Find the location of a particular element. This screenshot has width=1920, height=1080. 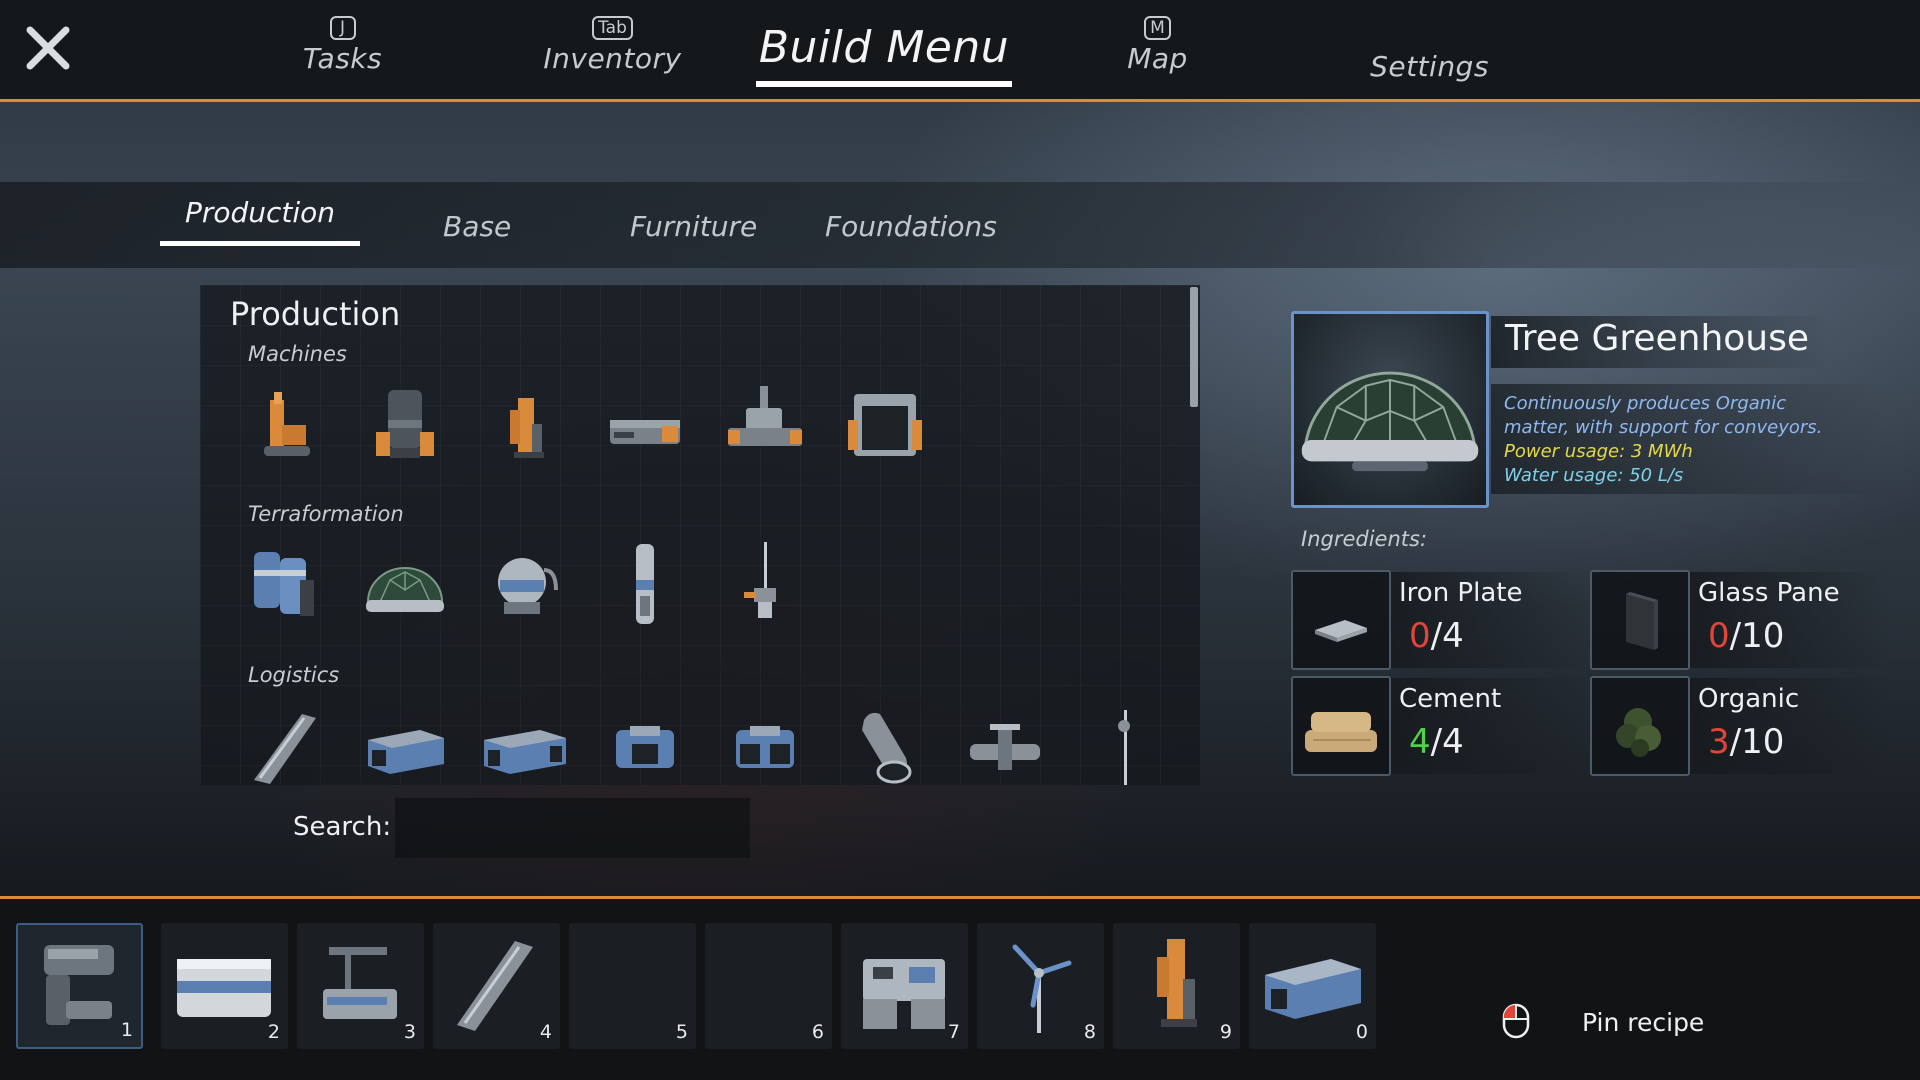

tab-settings: Settings is located at coordinates (1429, 65).